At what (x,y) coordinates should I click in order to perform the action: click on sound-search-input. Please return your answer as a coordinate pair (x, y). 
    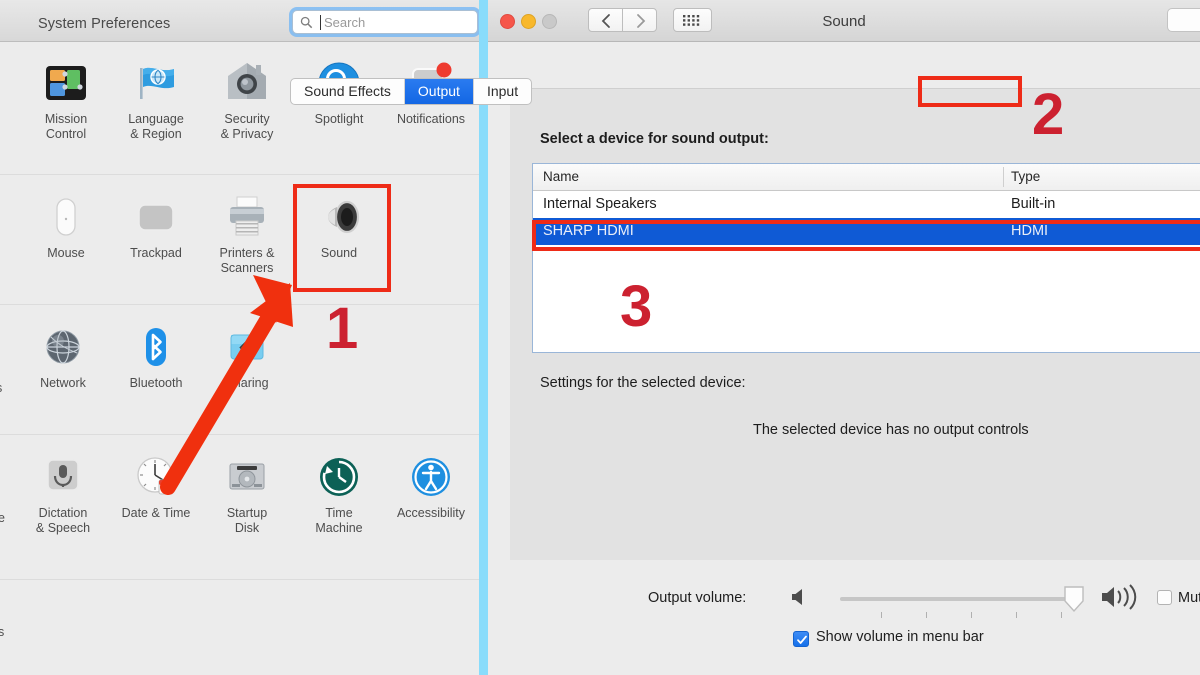
    Looking at the image, I should click on (1183, 20).